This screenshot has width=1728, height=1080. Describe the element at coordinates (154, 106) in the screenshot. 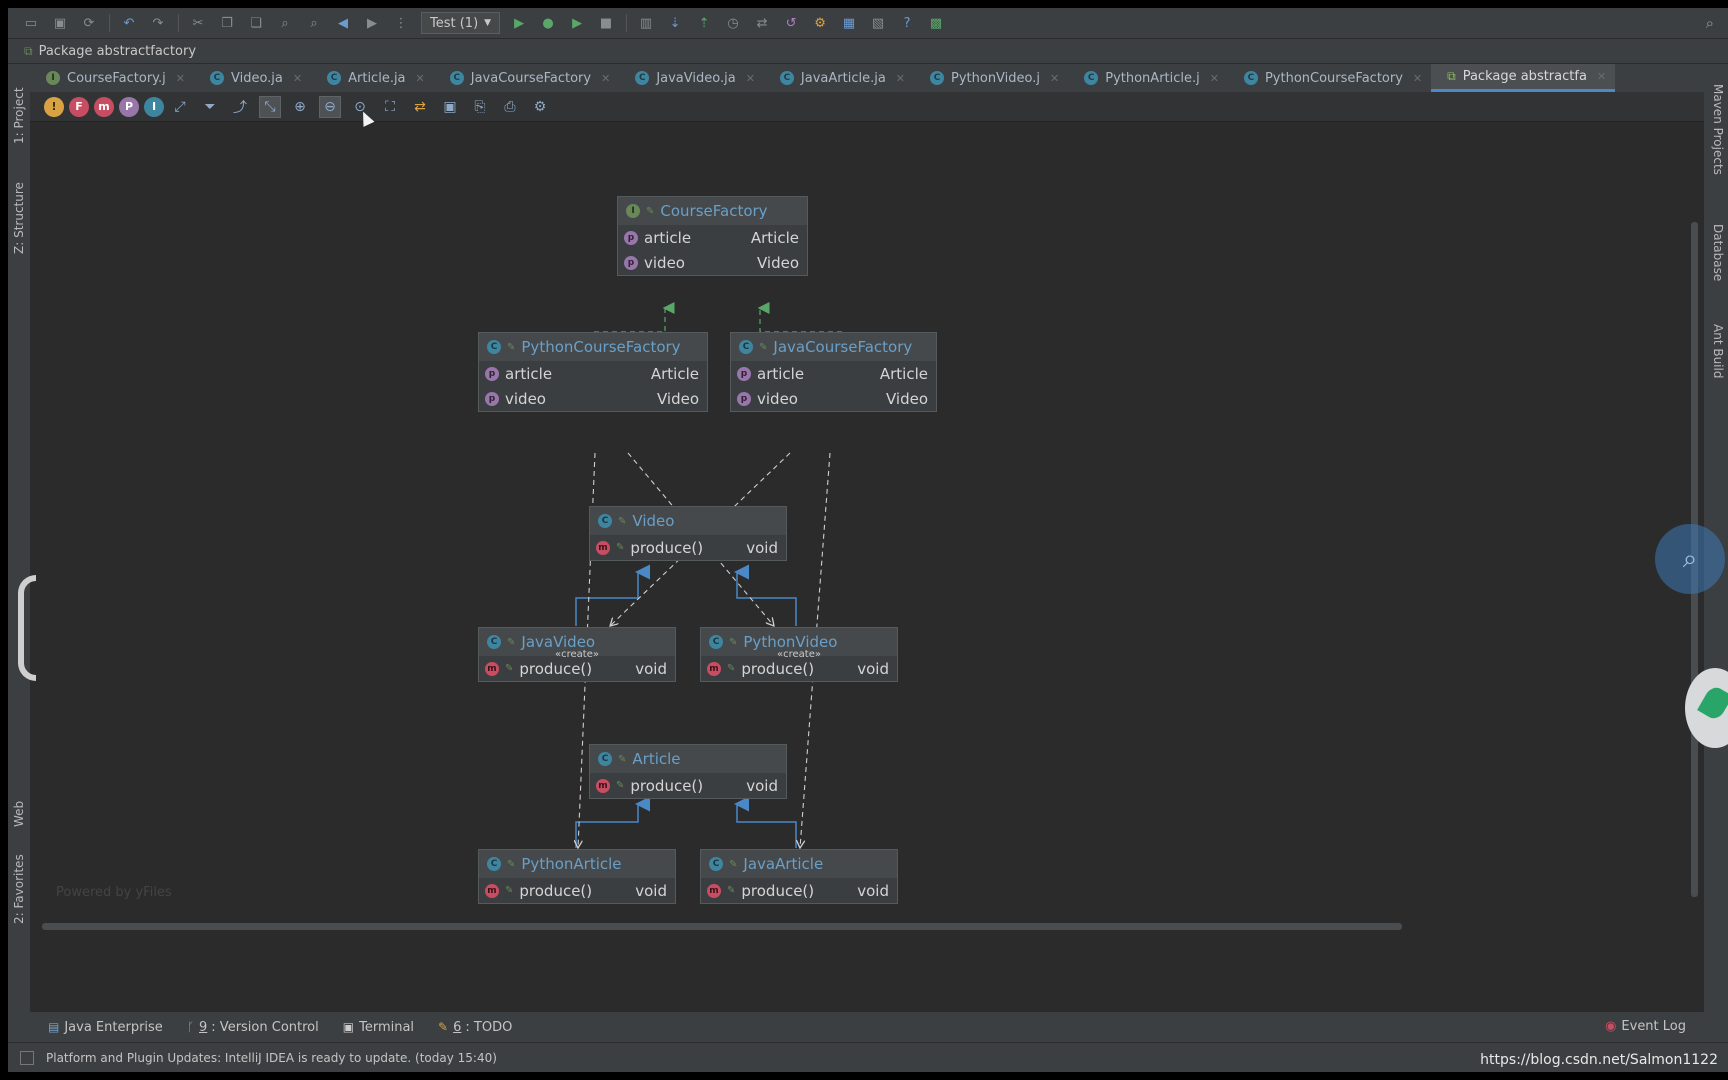

I see `show-inner-classes-filter-icon: I` at that location.